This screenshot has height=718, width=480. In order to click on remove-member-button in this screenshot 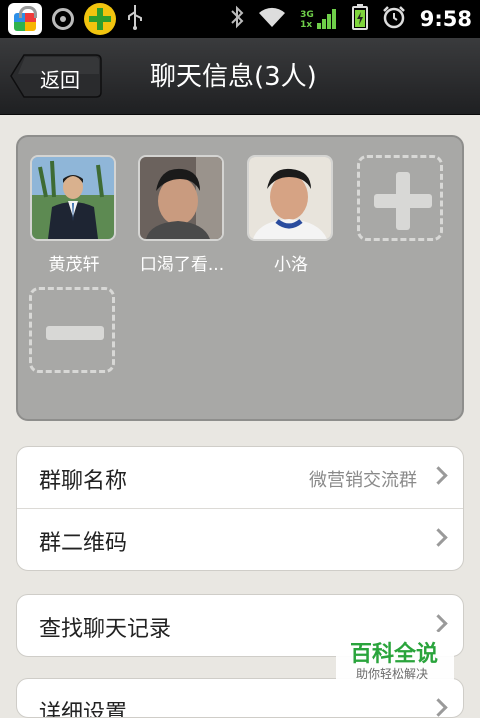, I will do `click(72, 330)`.